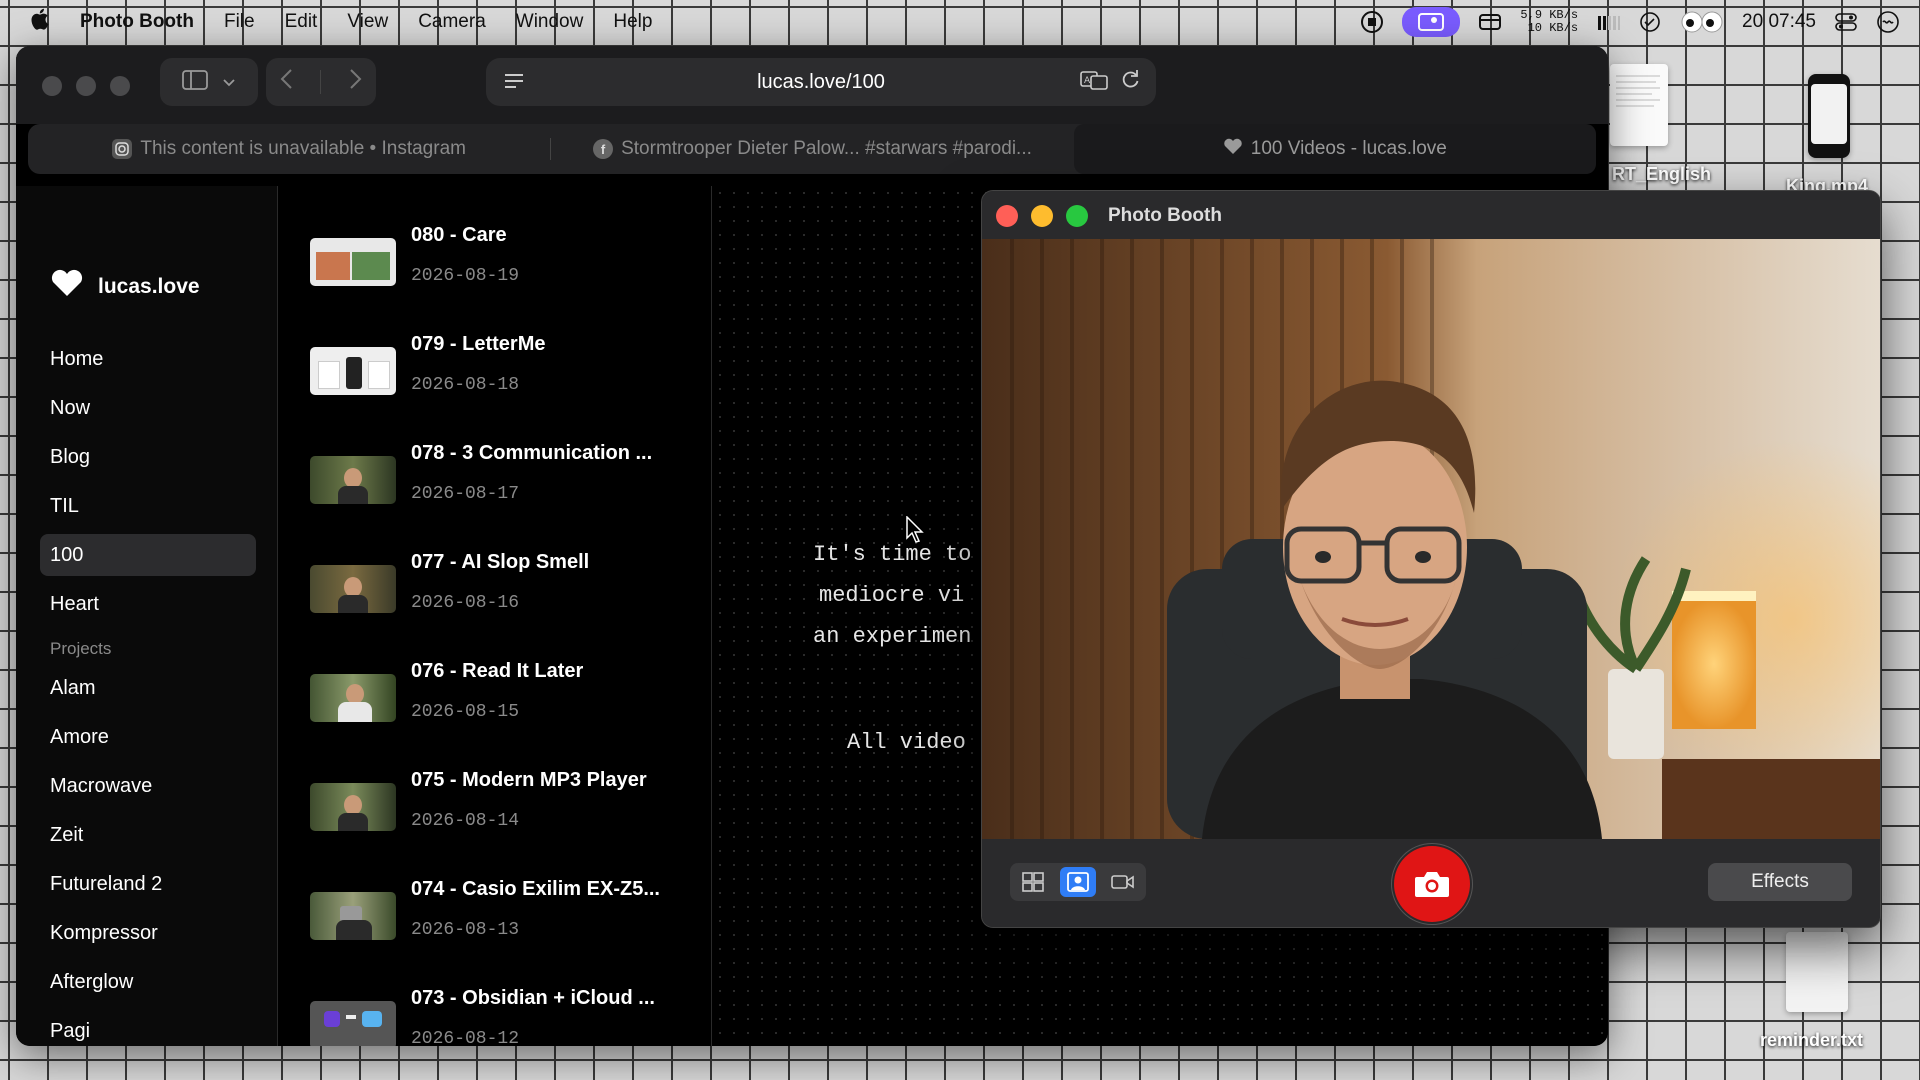 This screenshot has width=1920, height=1080. Describe the element at coordinates (148, 835) in the screenshot. I see `project-zeit: Zeit` at that location.